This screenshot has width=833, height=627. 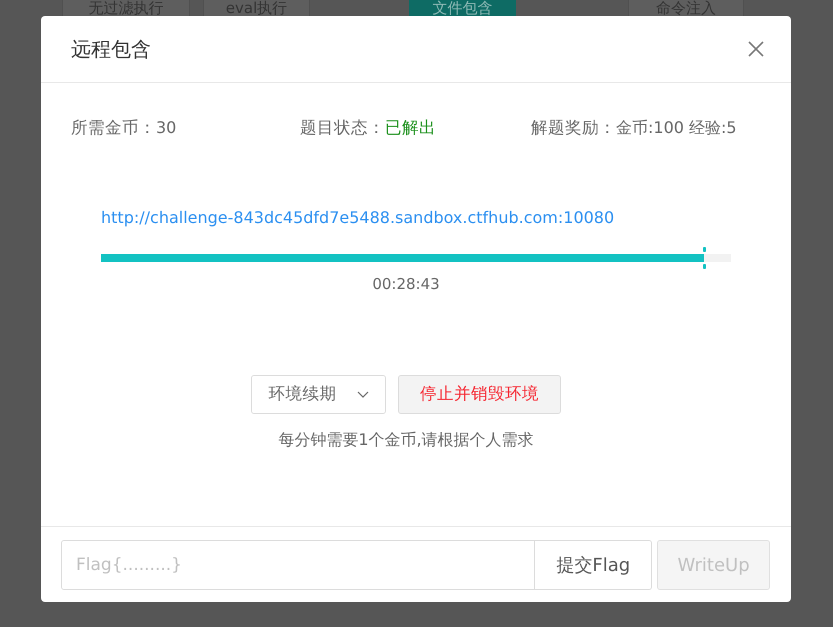 I want to click on info-label: 所需金币：, so click(x=113, y=128).